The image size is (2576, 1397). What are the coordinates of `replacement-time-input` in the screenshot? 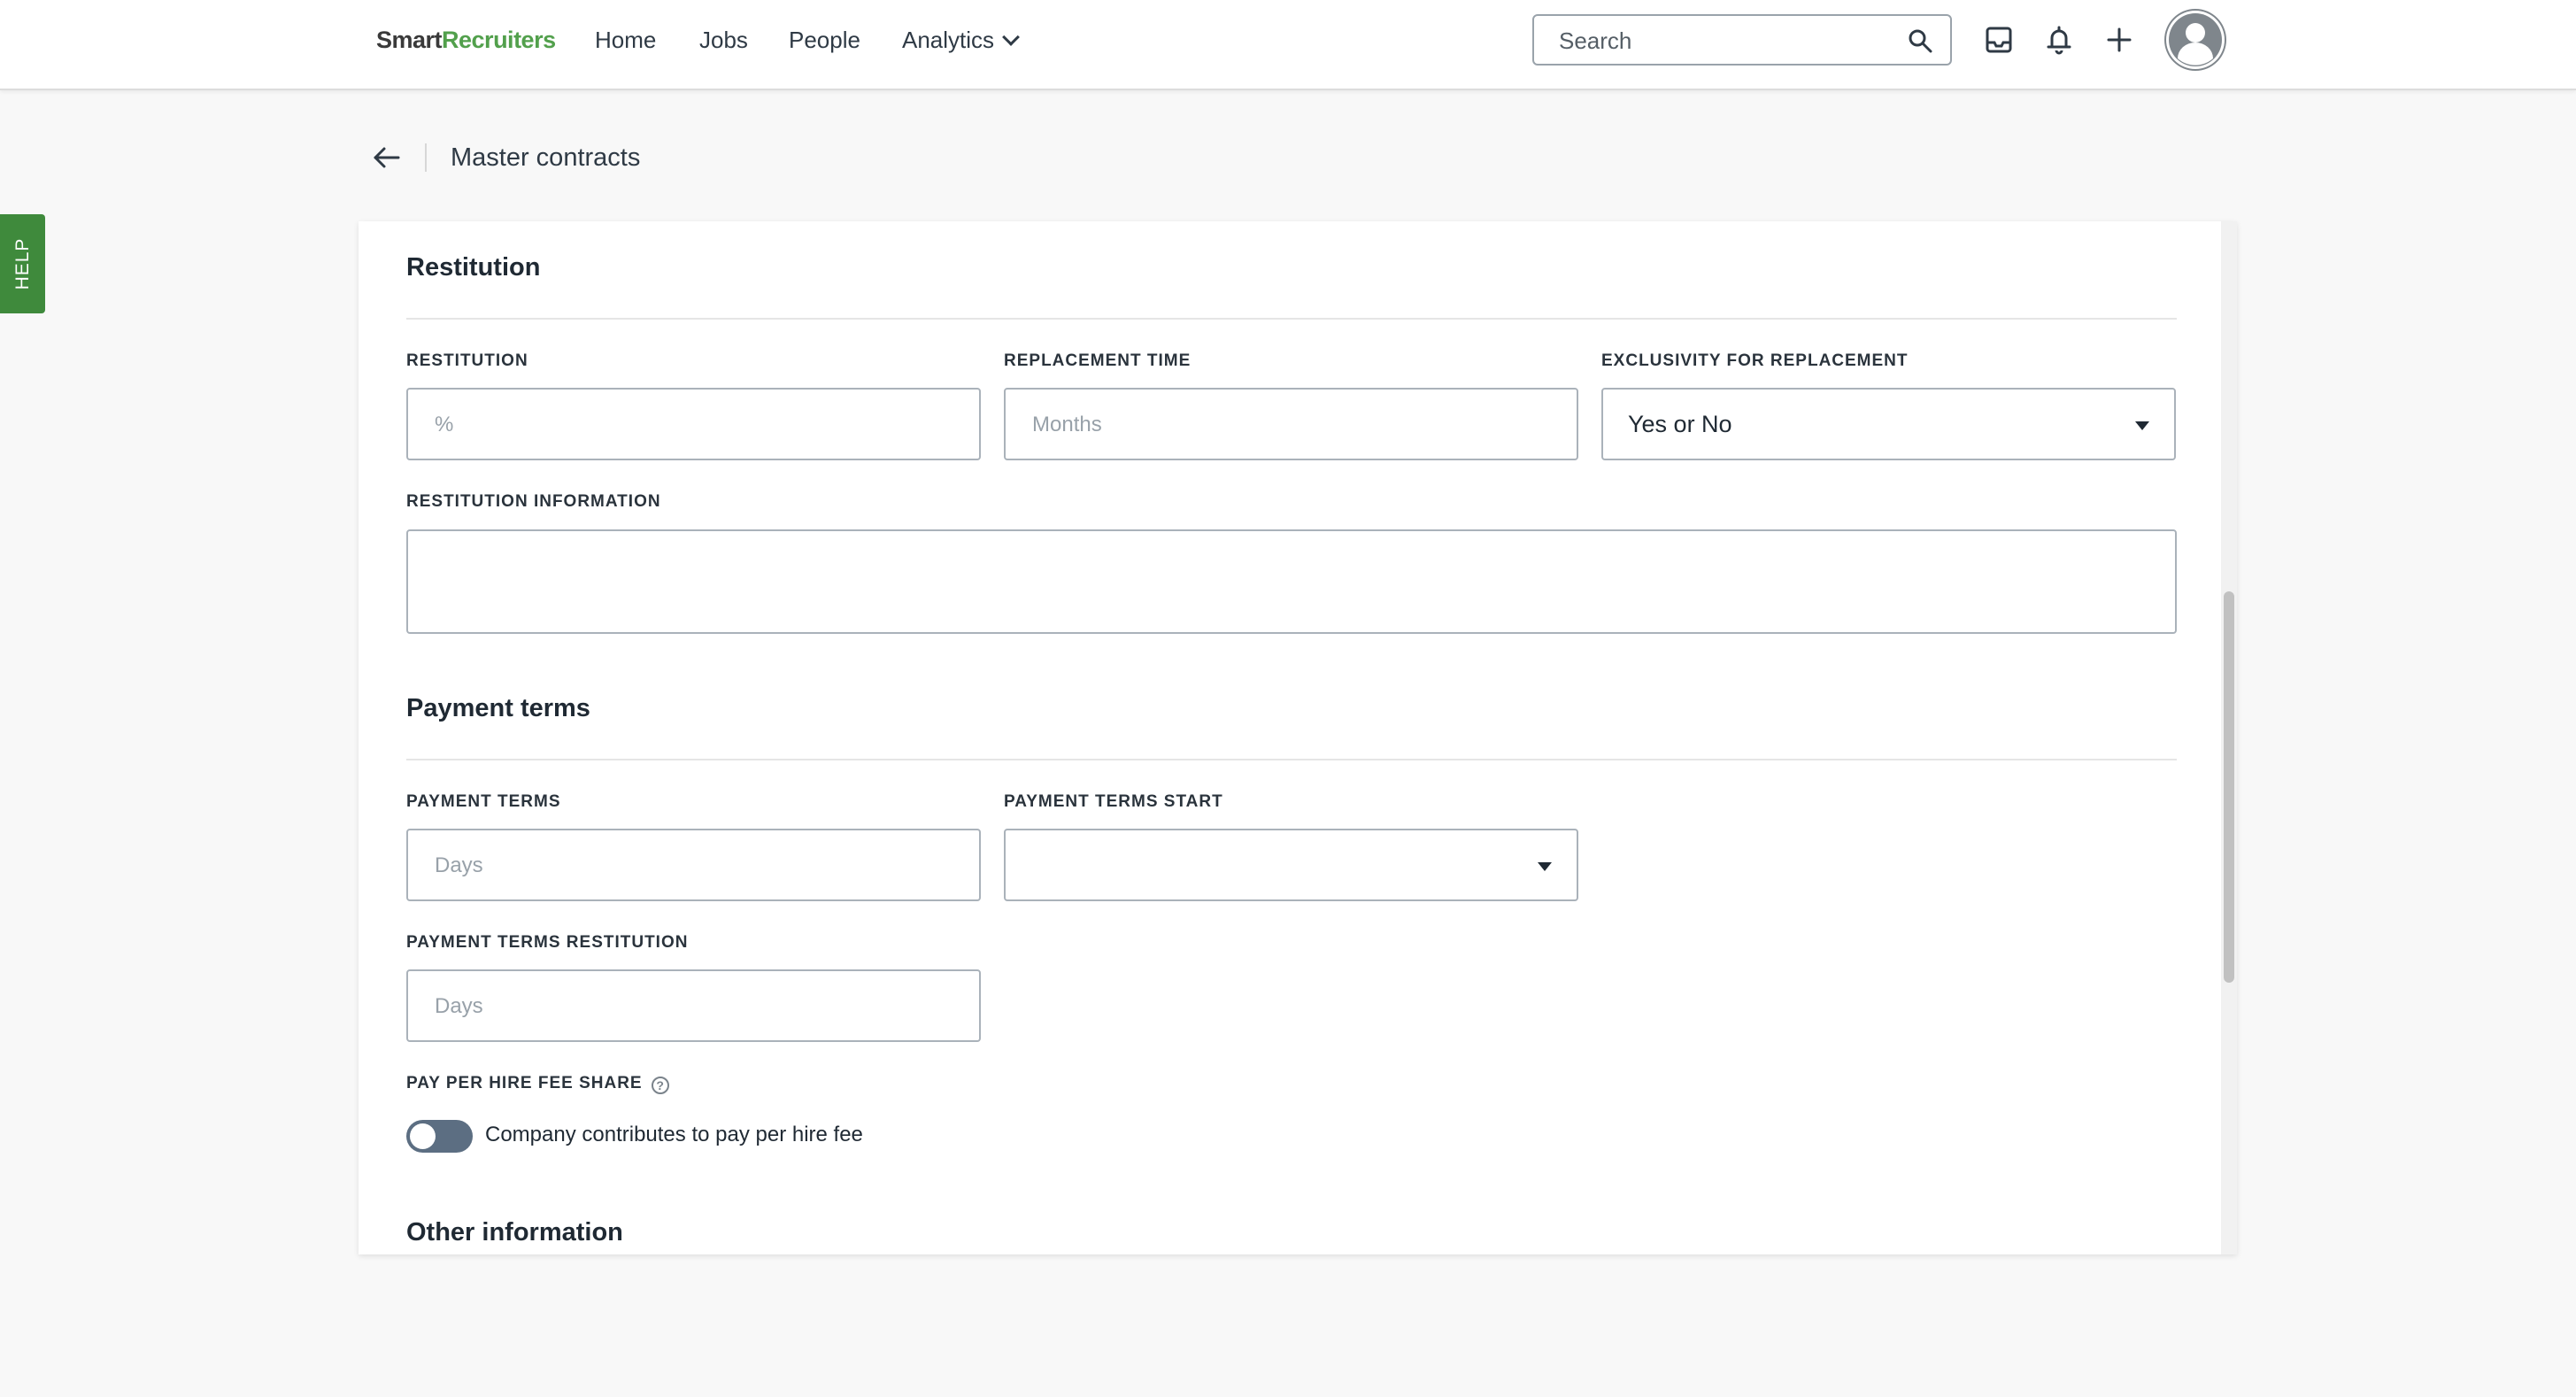 It's located at (1292, 425).